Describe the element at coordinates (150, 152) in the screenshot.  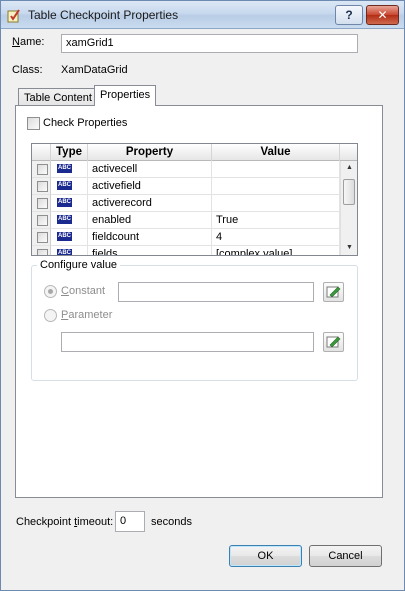
I see `header-property: Property` at that location.